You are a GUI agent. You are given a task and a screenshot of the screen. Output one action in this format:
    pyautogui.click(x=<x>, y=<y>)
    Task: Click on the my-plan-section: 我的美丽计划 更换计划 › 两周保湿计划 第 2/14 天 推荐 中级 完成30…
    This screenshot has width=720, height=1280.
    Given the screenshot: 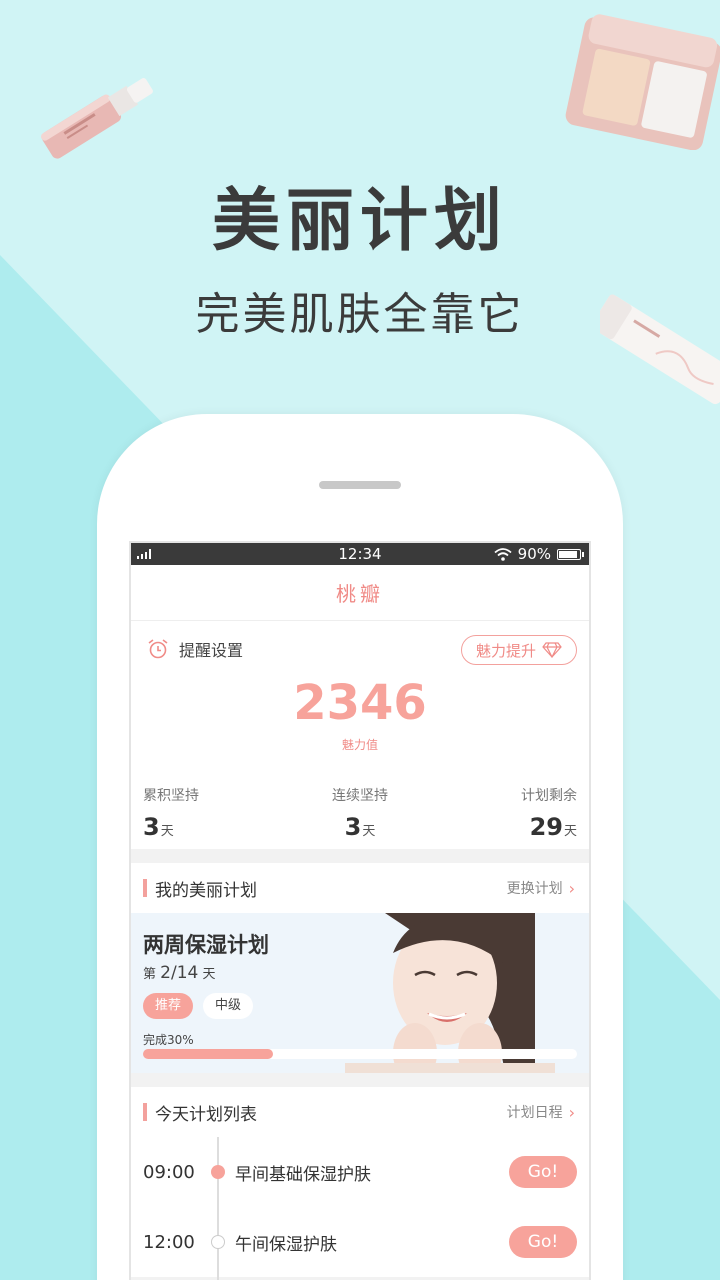 What is the action you would take?
    pyautogui.click(x=360, y=968)
    